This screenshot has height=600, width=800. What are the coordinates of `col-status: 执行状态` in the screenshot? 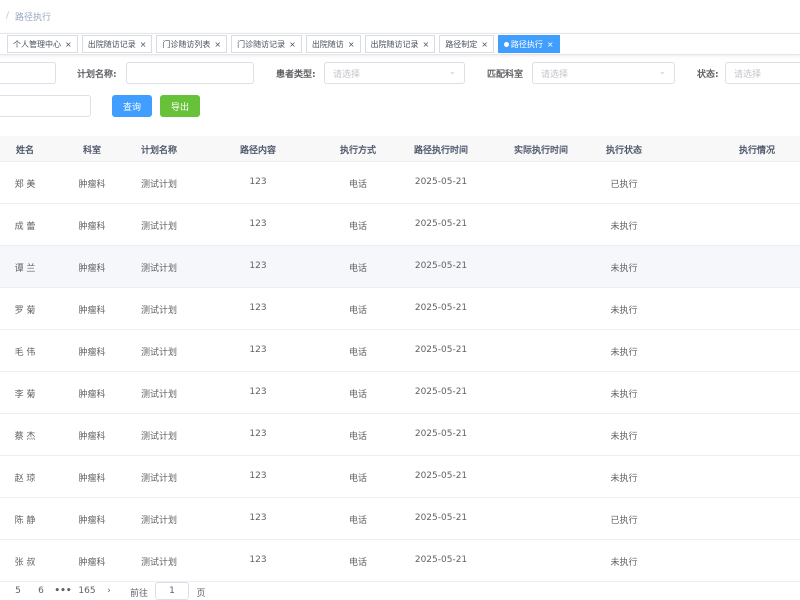 It's located at (624, 151).